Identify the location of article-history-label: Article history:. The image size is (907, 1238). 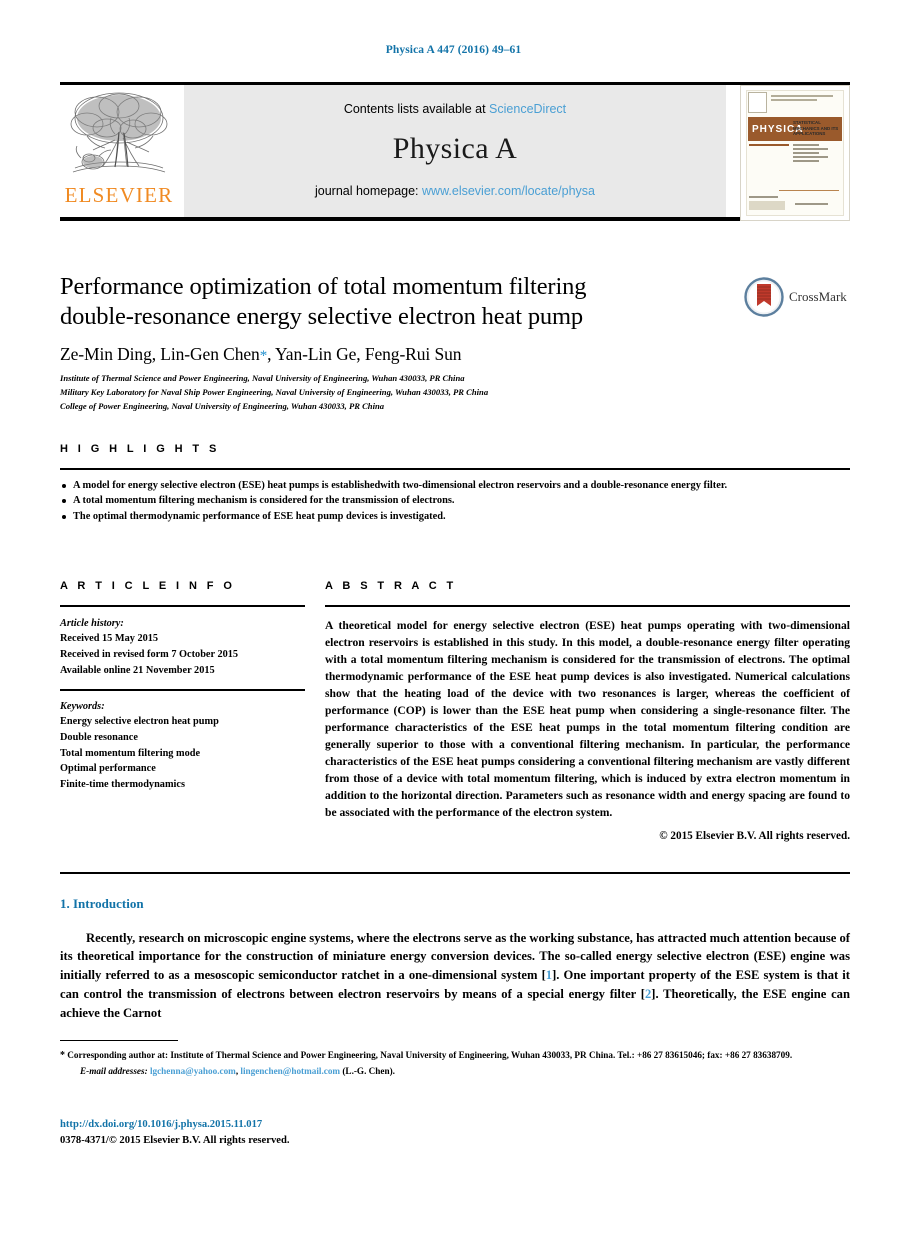
(92, 623).